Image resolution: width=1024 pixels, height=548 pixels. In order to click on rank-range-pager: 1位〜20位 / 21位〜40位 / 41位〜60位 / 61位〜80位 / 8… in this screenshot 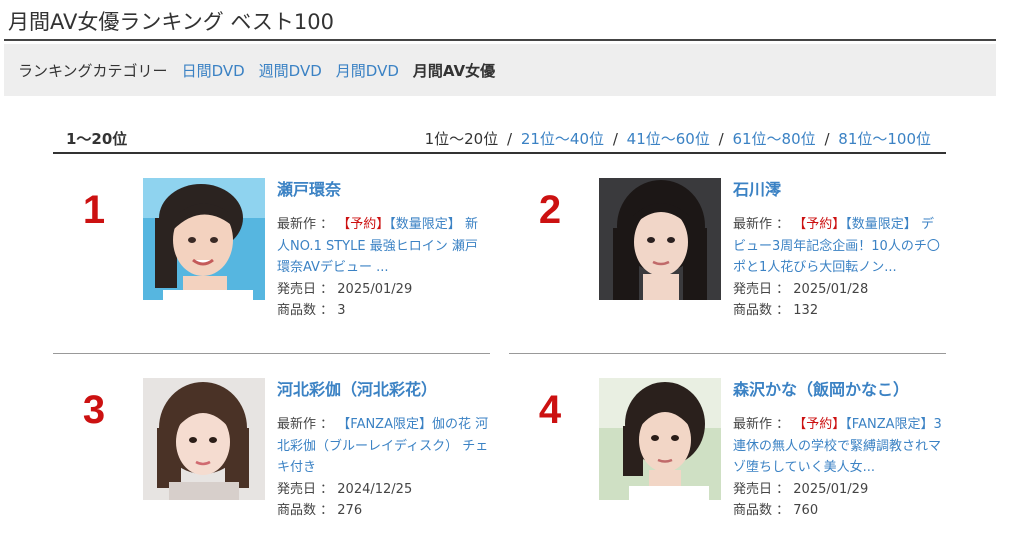, I will do `click(678, 138)`.